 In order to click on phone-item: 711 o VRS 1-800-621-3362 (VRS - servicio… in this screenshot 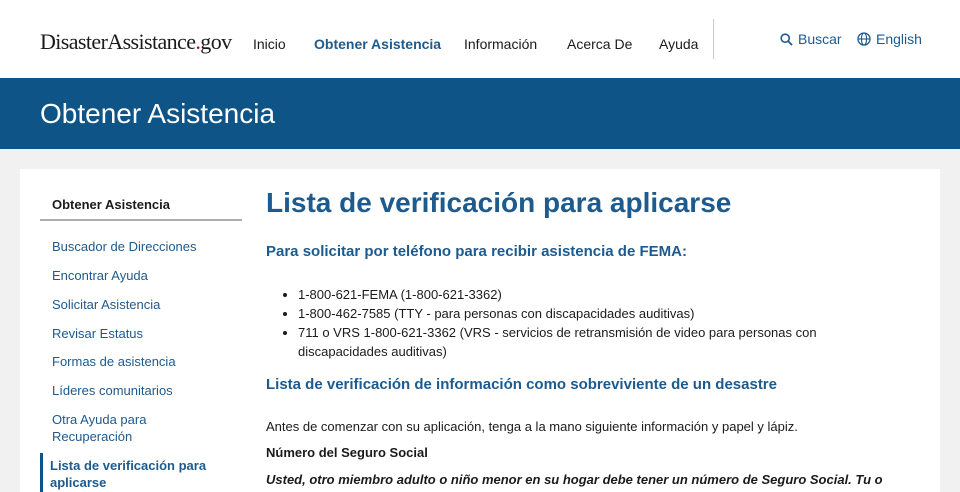, I will do `click(593, 342)`.